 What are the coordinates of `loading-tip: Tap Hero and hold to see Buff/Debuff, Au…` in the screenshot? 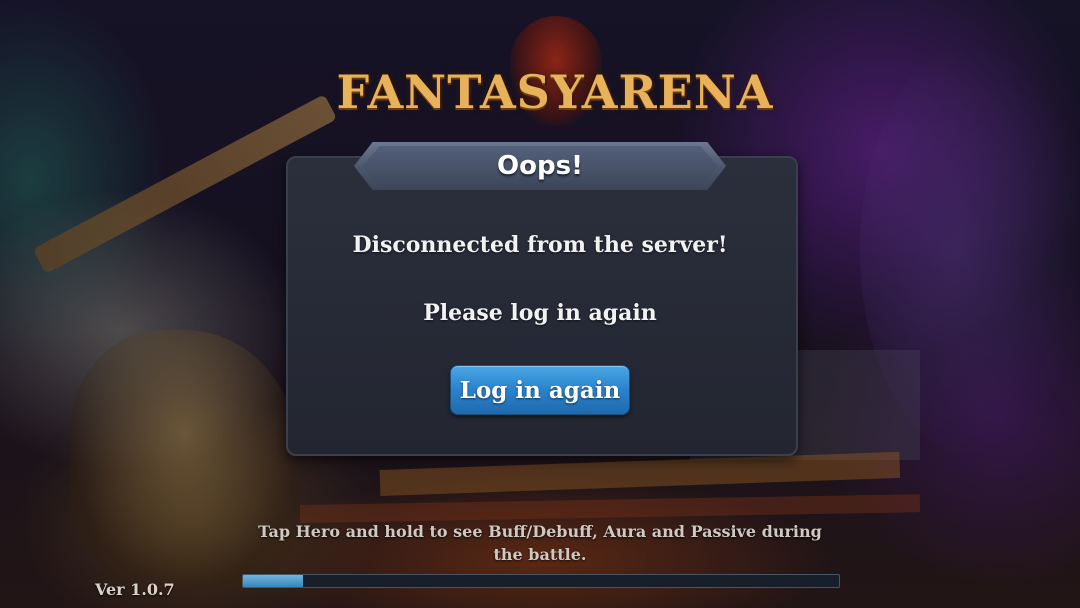 It's located at (540, 543).